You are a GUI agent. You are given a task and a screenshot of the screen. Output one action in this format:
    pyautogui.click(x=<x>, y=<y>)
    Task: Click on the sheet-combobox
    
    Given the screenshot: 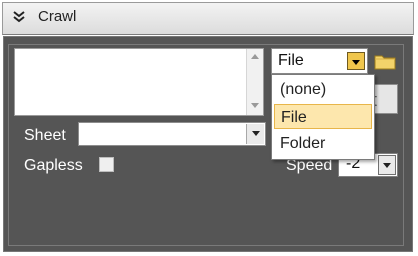 What is the action you would take?
    pyautogui.click(x=172, y=134)
    